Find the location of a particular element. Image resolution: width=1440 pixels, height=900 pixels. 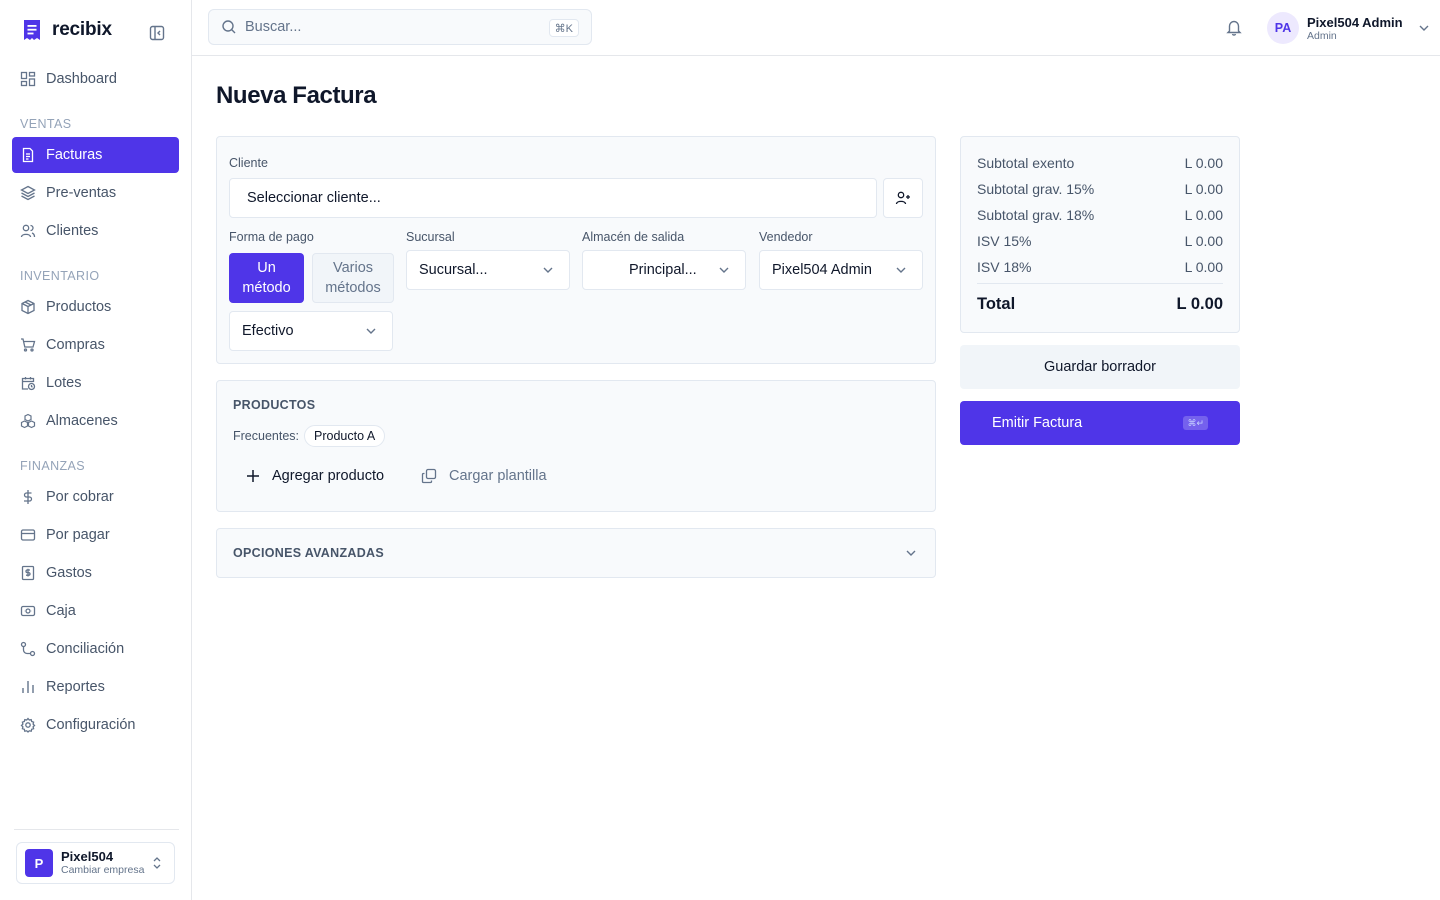

users-icon is located at coordinates (28, 231).